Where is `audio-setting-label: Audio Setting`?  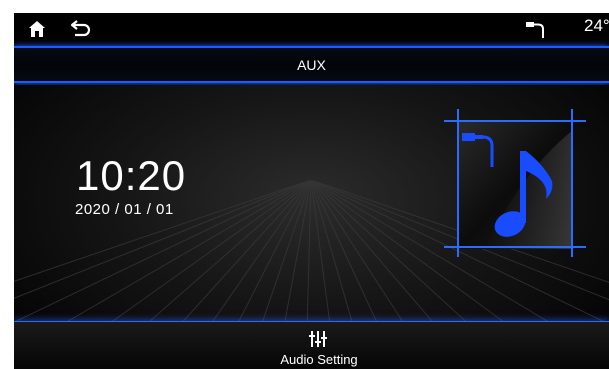
audio-setting-label: Audio Setting is located at coordinates (319, 359).